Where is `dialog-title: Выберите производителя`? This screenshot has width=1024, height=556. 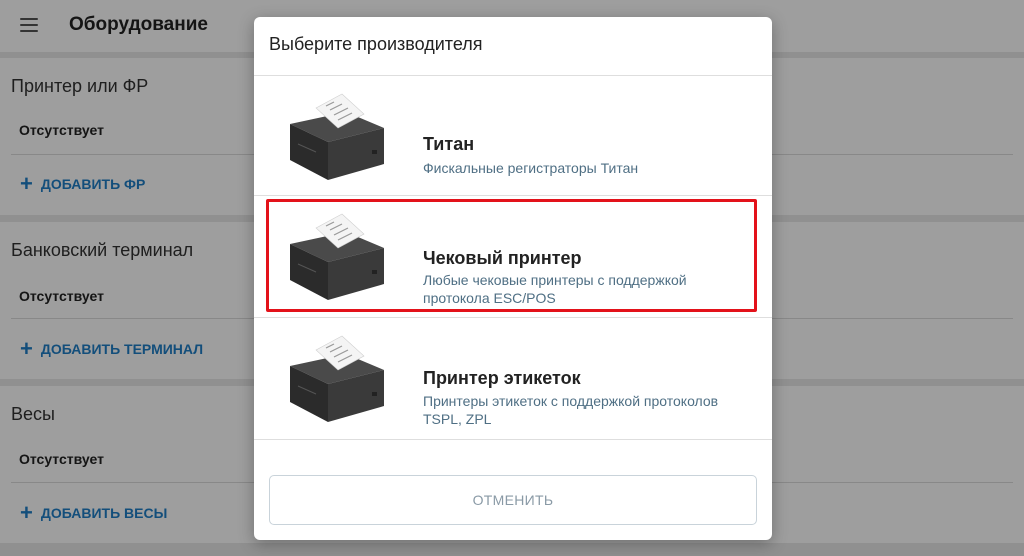
dialog-title: Выберите производителя is located at coordinates (376, 44).